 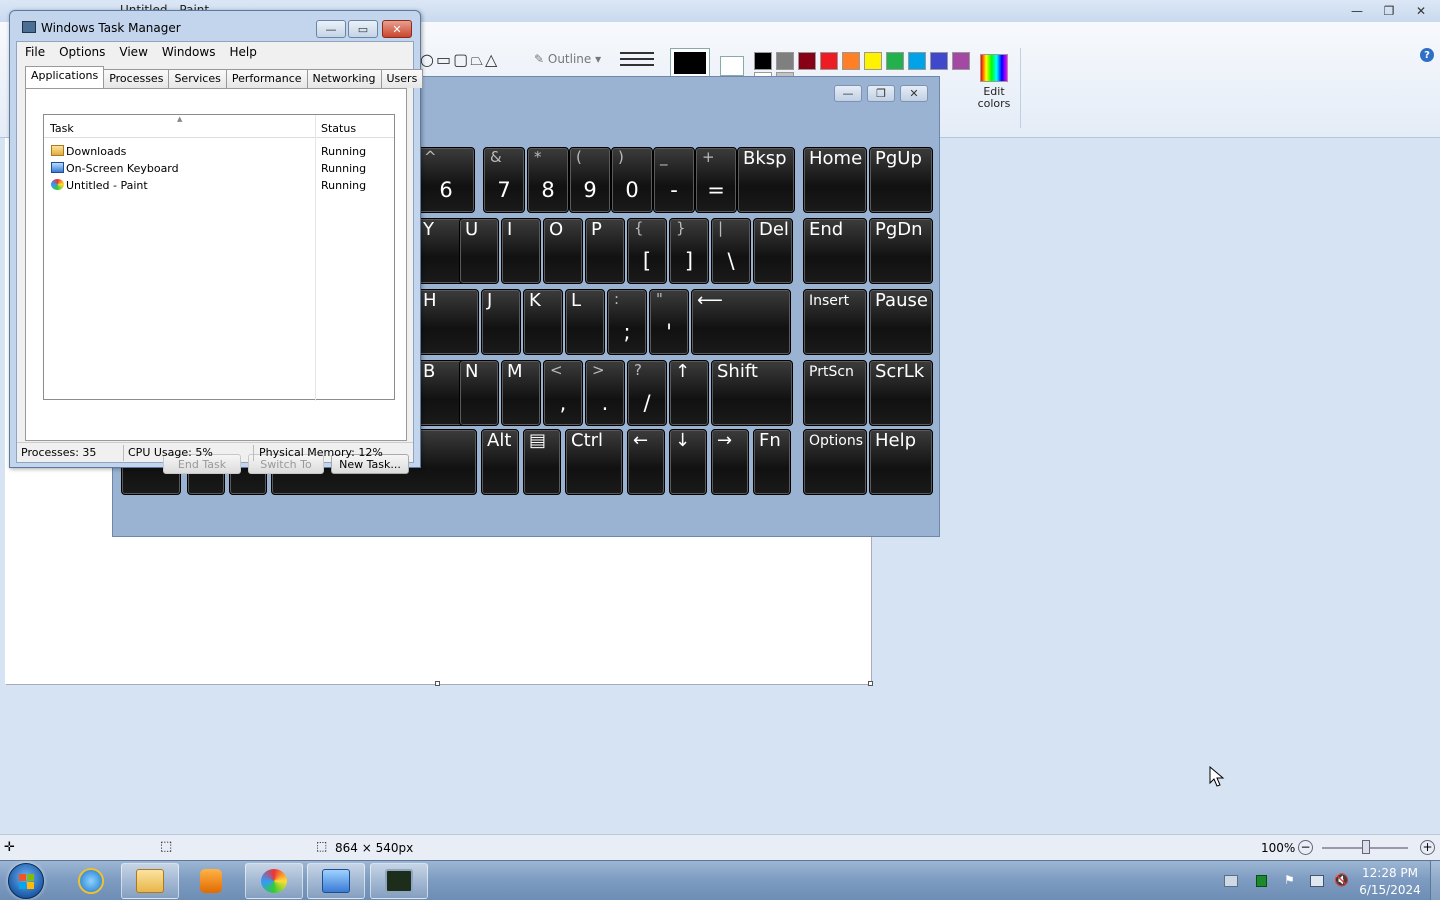 What do you see at coordinates (752, 393) in the screenshot?
I see `key-shift: Shift` at bounding box center [752, 393].